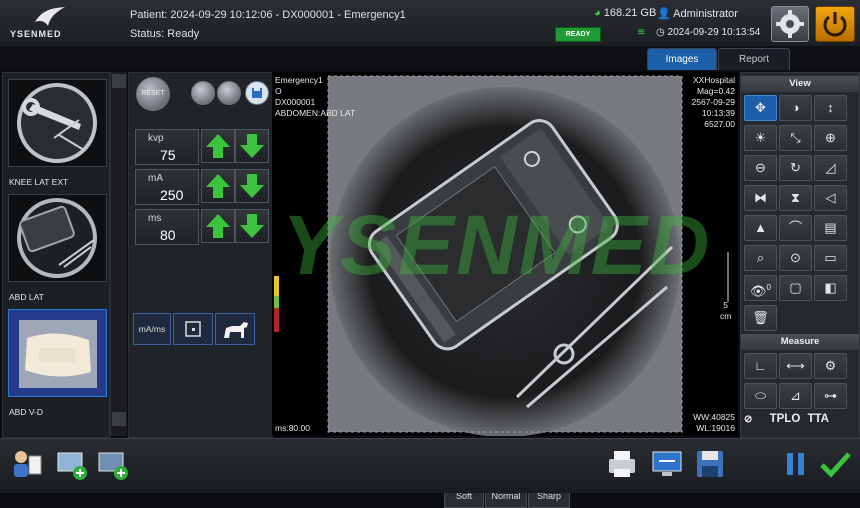  Describe the element at coordinates (119, 81) in the screenshot. I see `scroll-up-button` at that location.